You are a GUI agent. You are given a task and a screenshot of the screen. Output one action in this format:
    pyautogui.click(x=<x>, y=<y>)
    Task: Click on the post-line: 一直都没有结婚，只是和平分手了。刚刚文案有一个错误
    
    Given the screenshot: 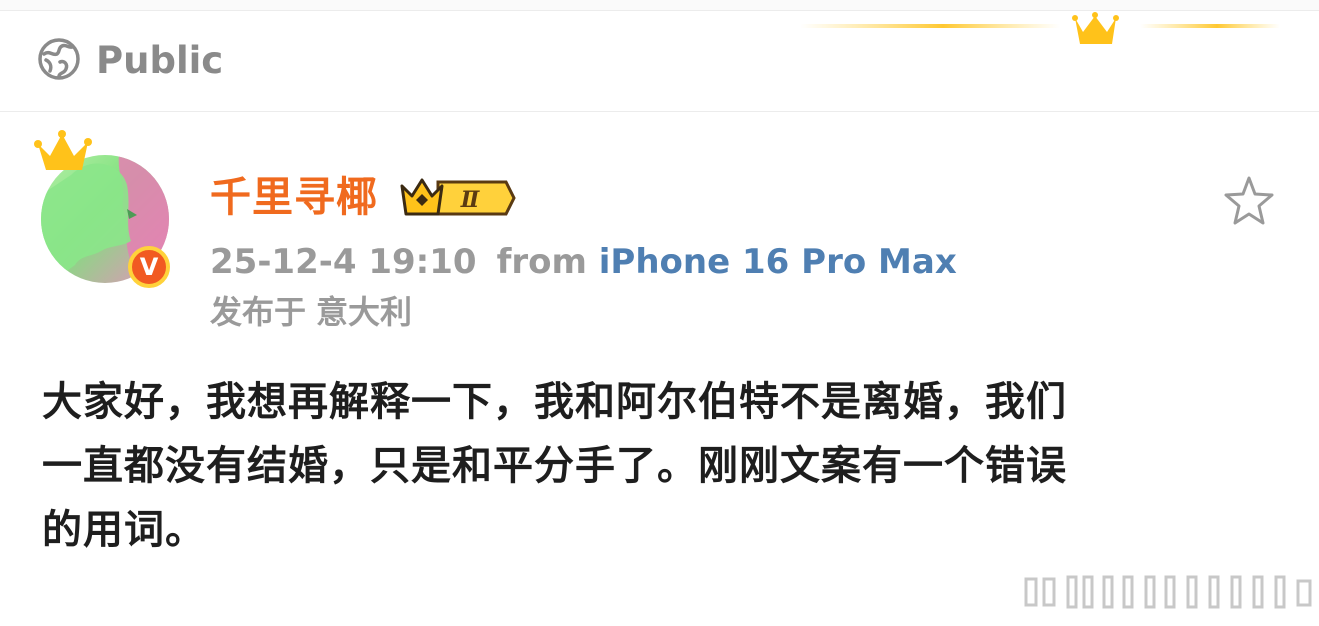 What is the action you would take?
    pyautogui.click(x=554, y=466)
    